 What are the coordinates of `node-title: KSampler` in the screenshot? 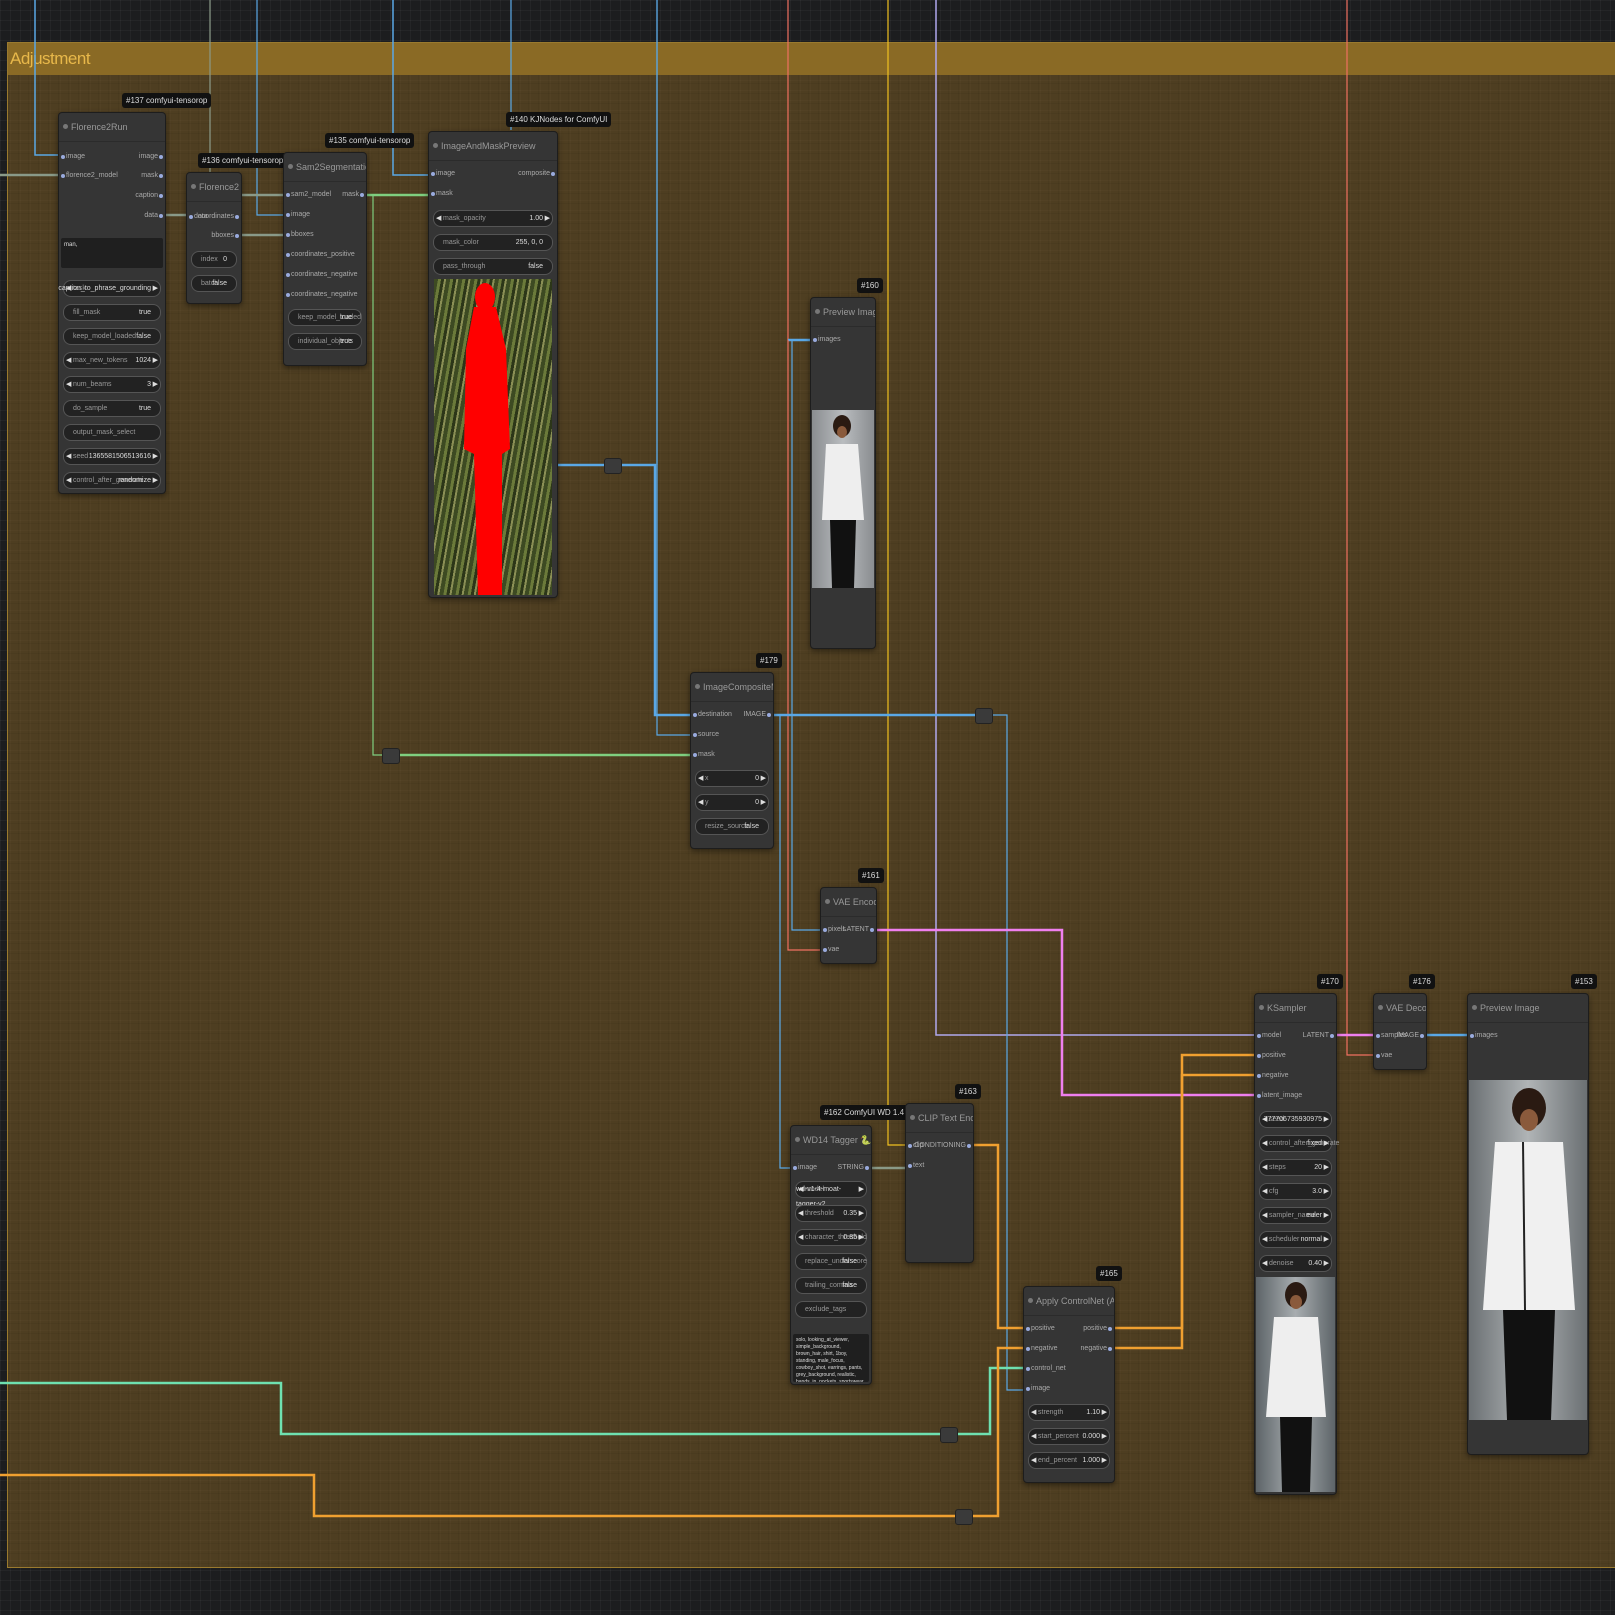 It's located at (1295, 1008).